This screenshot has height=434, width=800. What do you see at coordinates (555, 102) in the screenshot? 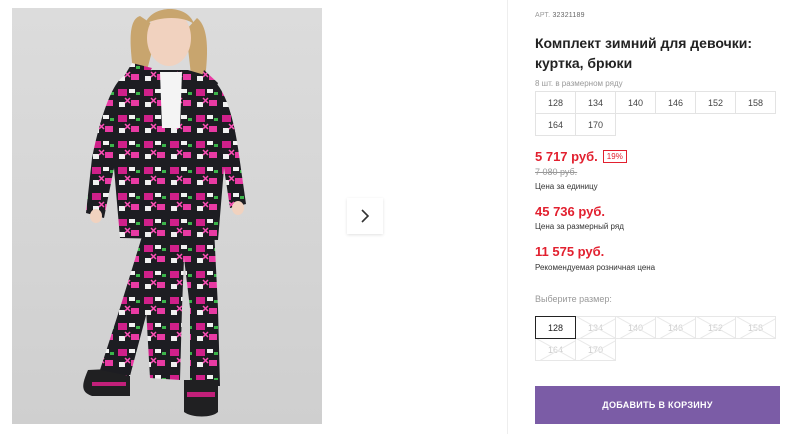
I see `size-range-cell: 128` at bounding box center [555, 102].